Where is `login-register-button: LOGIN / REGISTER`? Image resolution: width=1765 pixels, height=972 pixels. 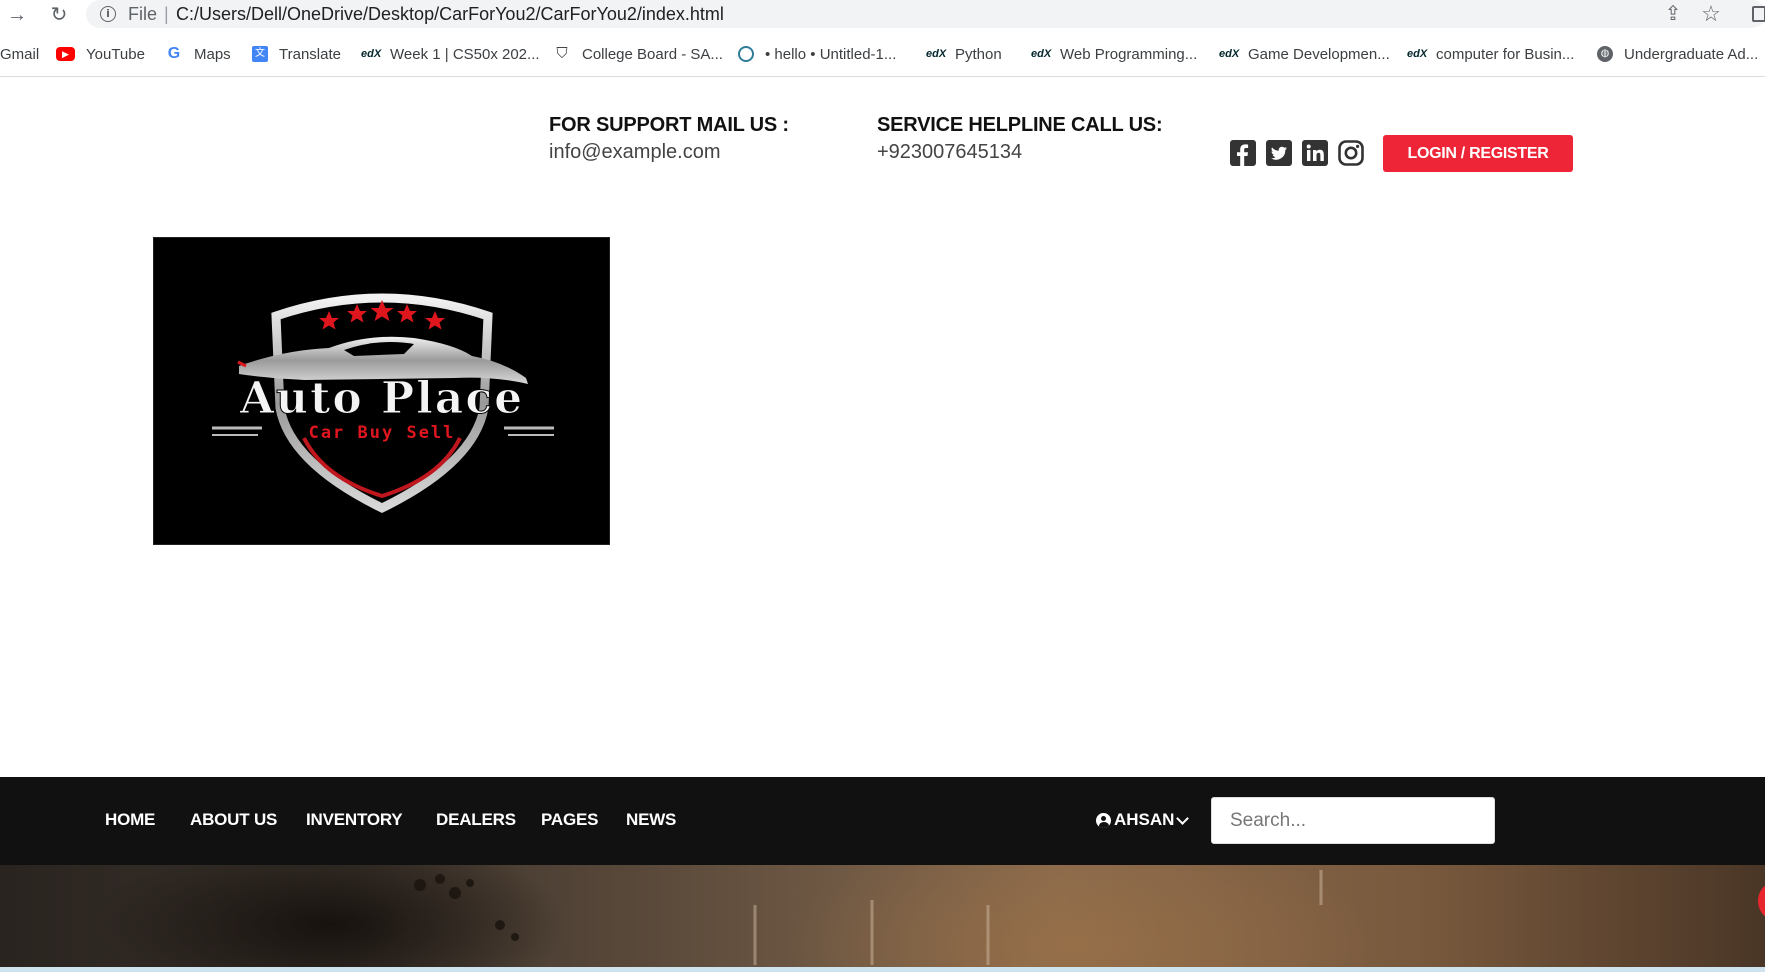 login-register-button: LOGIN / REGISTER is located at coordinates (1478, 153).